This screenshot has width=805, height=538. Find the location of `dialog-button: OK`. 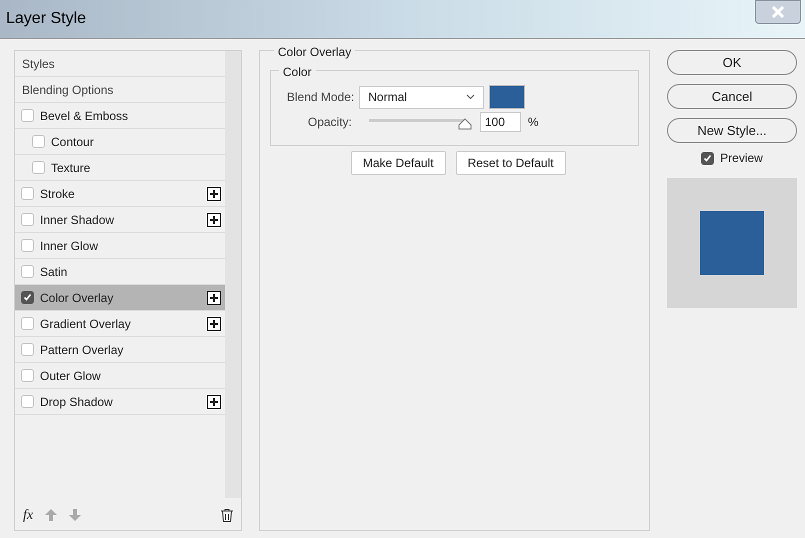

dialog-button: OK is located at coordinates (732, 62).